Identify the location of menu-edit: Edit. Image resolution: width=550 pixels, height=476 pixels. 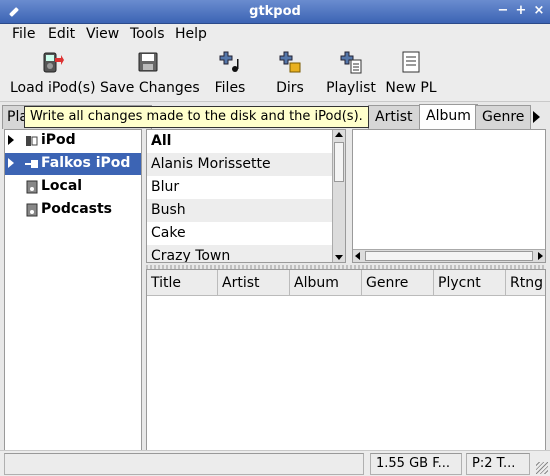
(61, 34).